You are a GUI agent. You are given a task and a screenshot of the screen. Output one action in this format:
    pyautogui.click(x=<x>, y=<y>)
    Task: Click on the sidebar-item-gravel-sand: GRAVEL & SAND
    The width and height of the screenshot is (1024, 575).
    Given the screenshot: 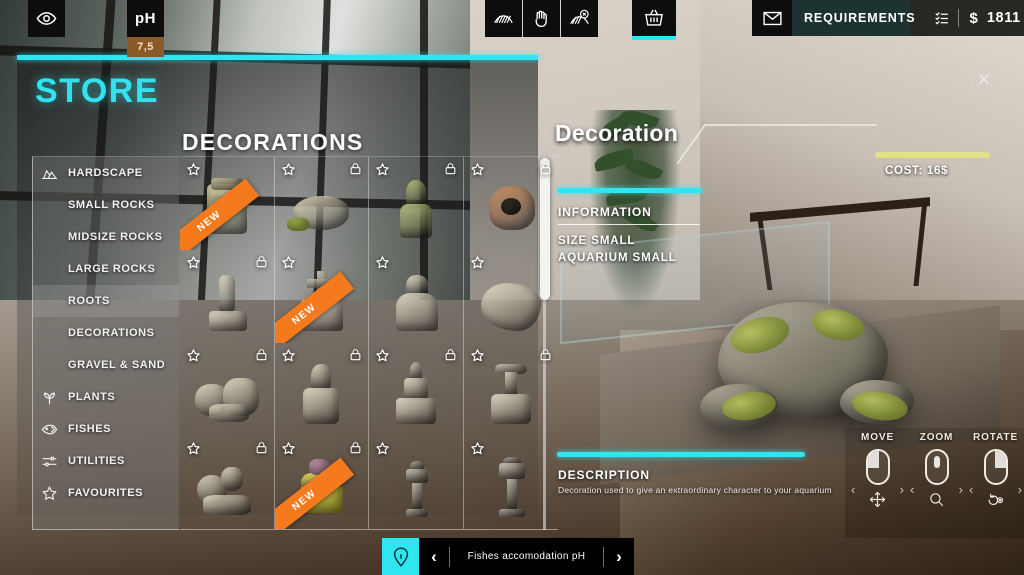 What is the action you would take?
    pyautogui.click(x=106, y=365)
    